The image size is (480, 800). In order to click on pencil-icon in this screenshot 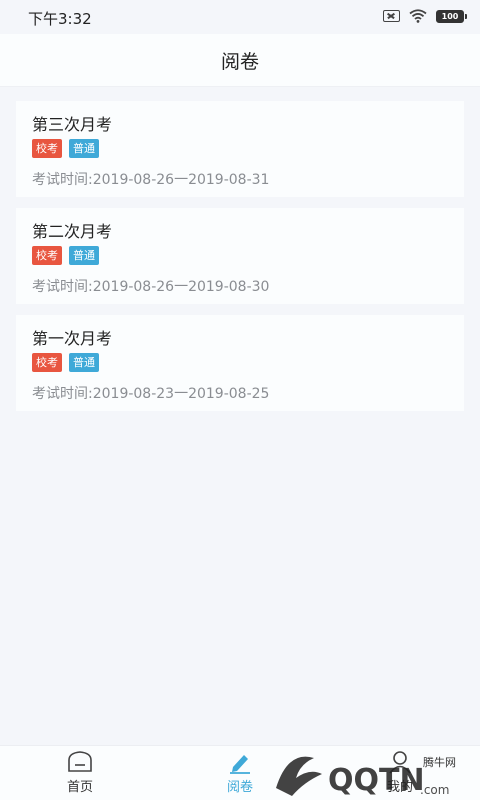, I will do `click(240, 764)`.